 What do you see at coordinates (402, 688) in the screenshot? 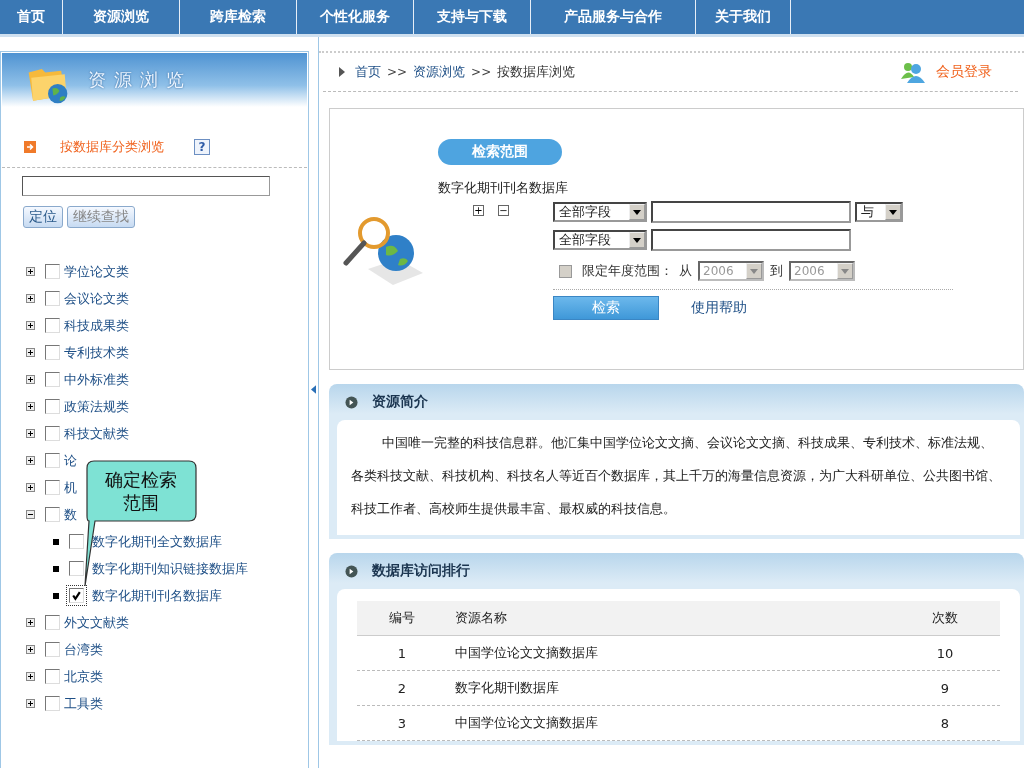
I see `table-cell-text: 2` at bounding box center [402, 688].